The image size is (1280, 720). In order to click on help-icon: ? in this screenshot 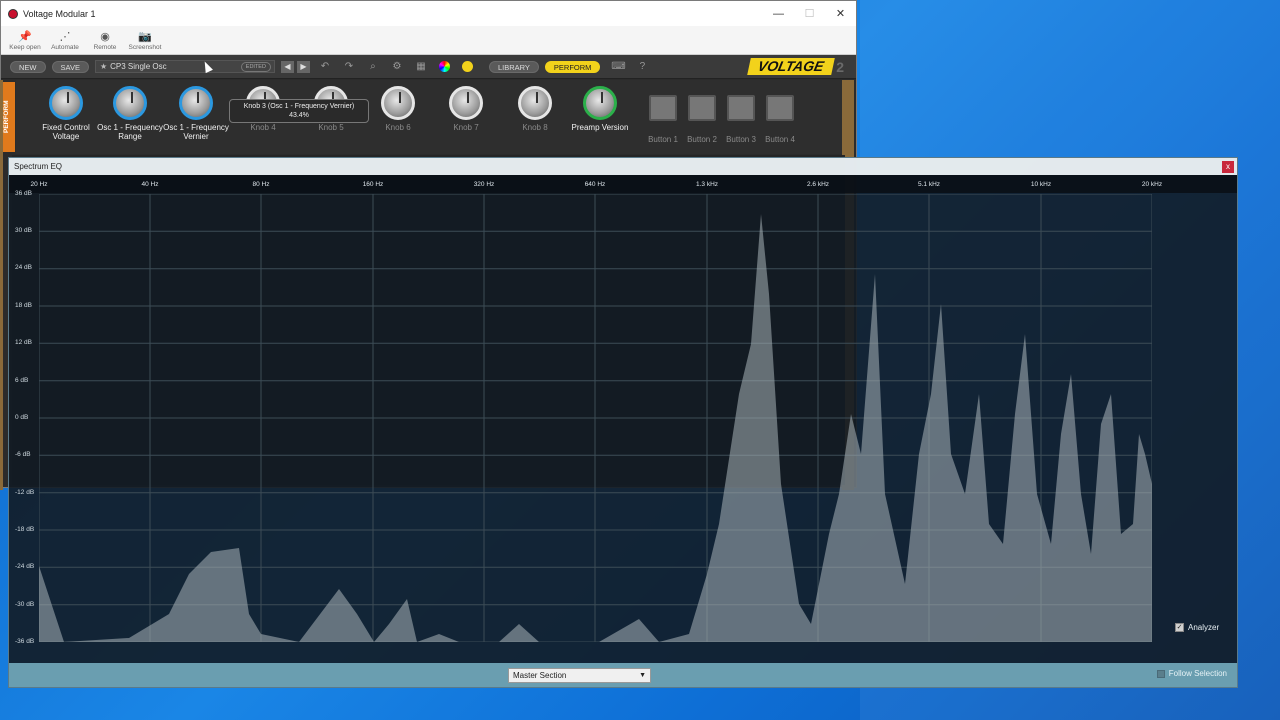, I will do `click(642, 66)`.